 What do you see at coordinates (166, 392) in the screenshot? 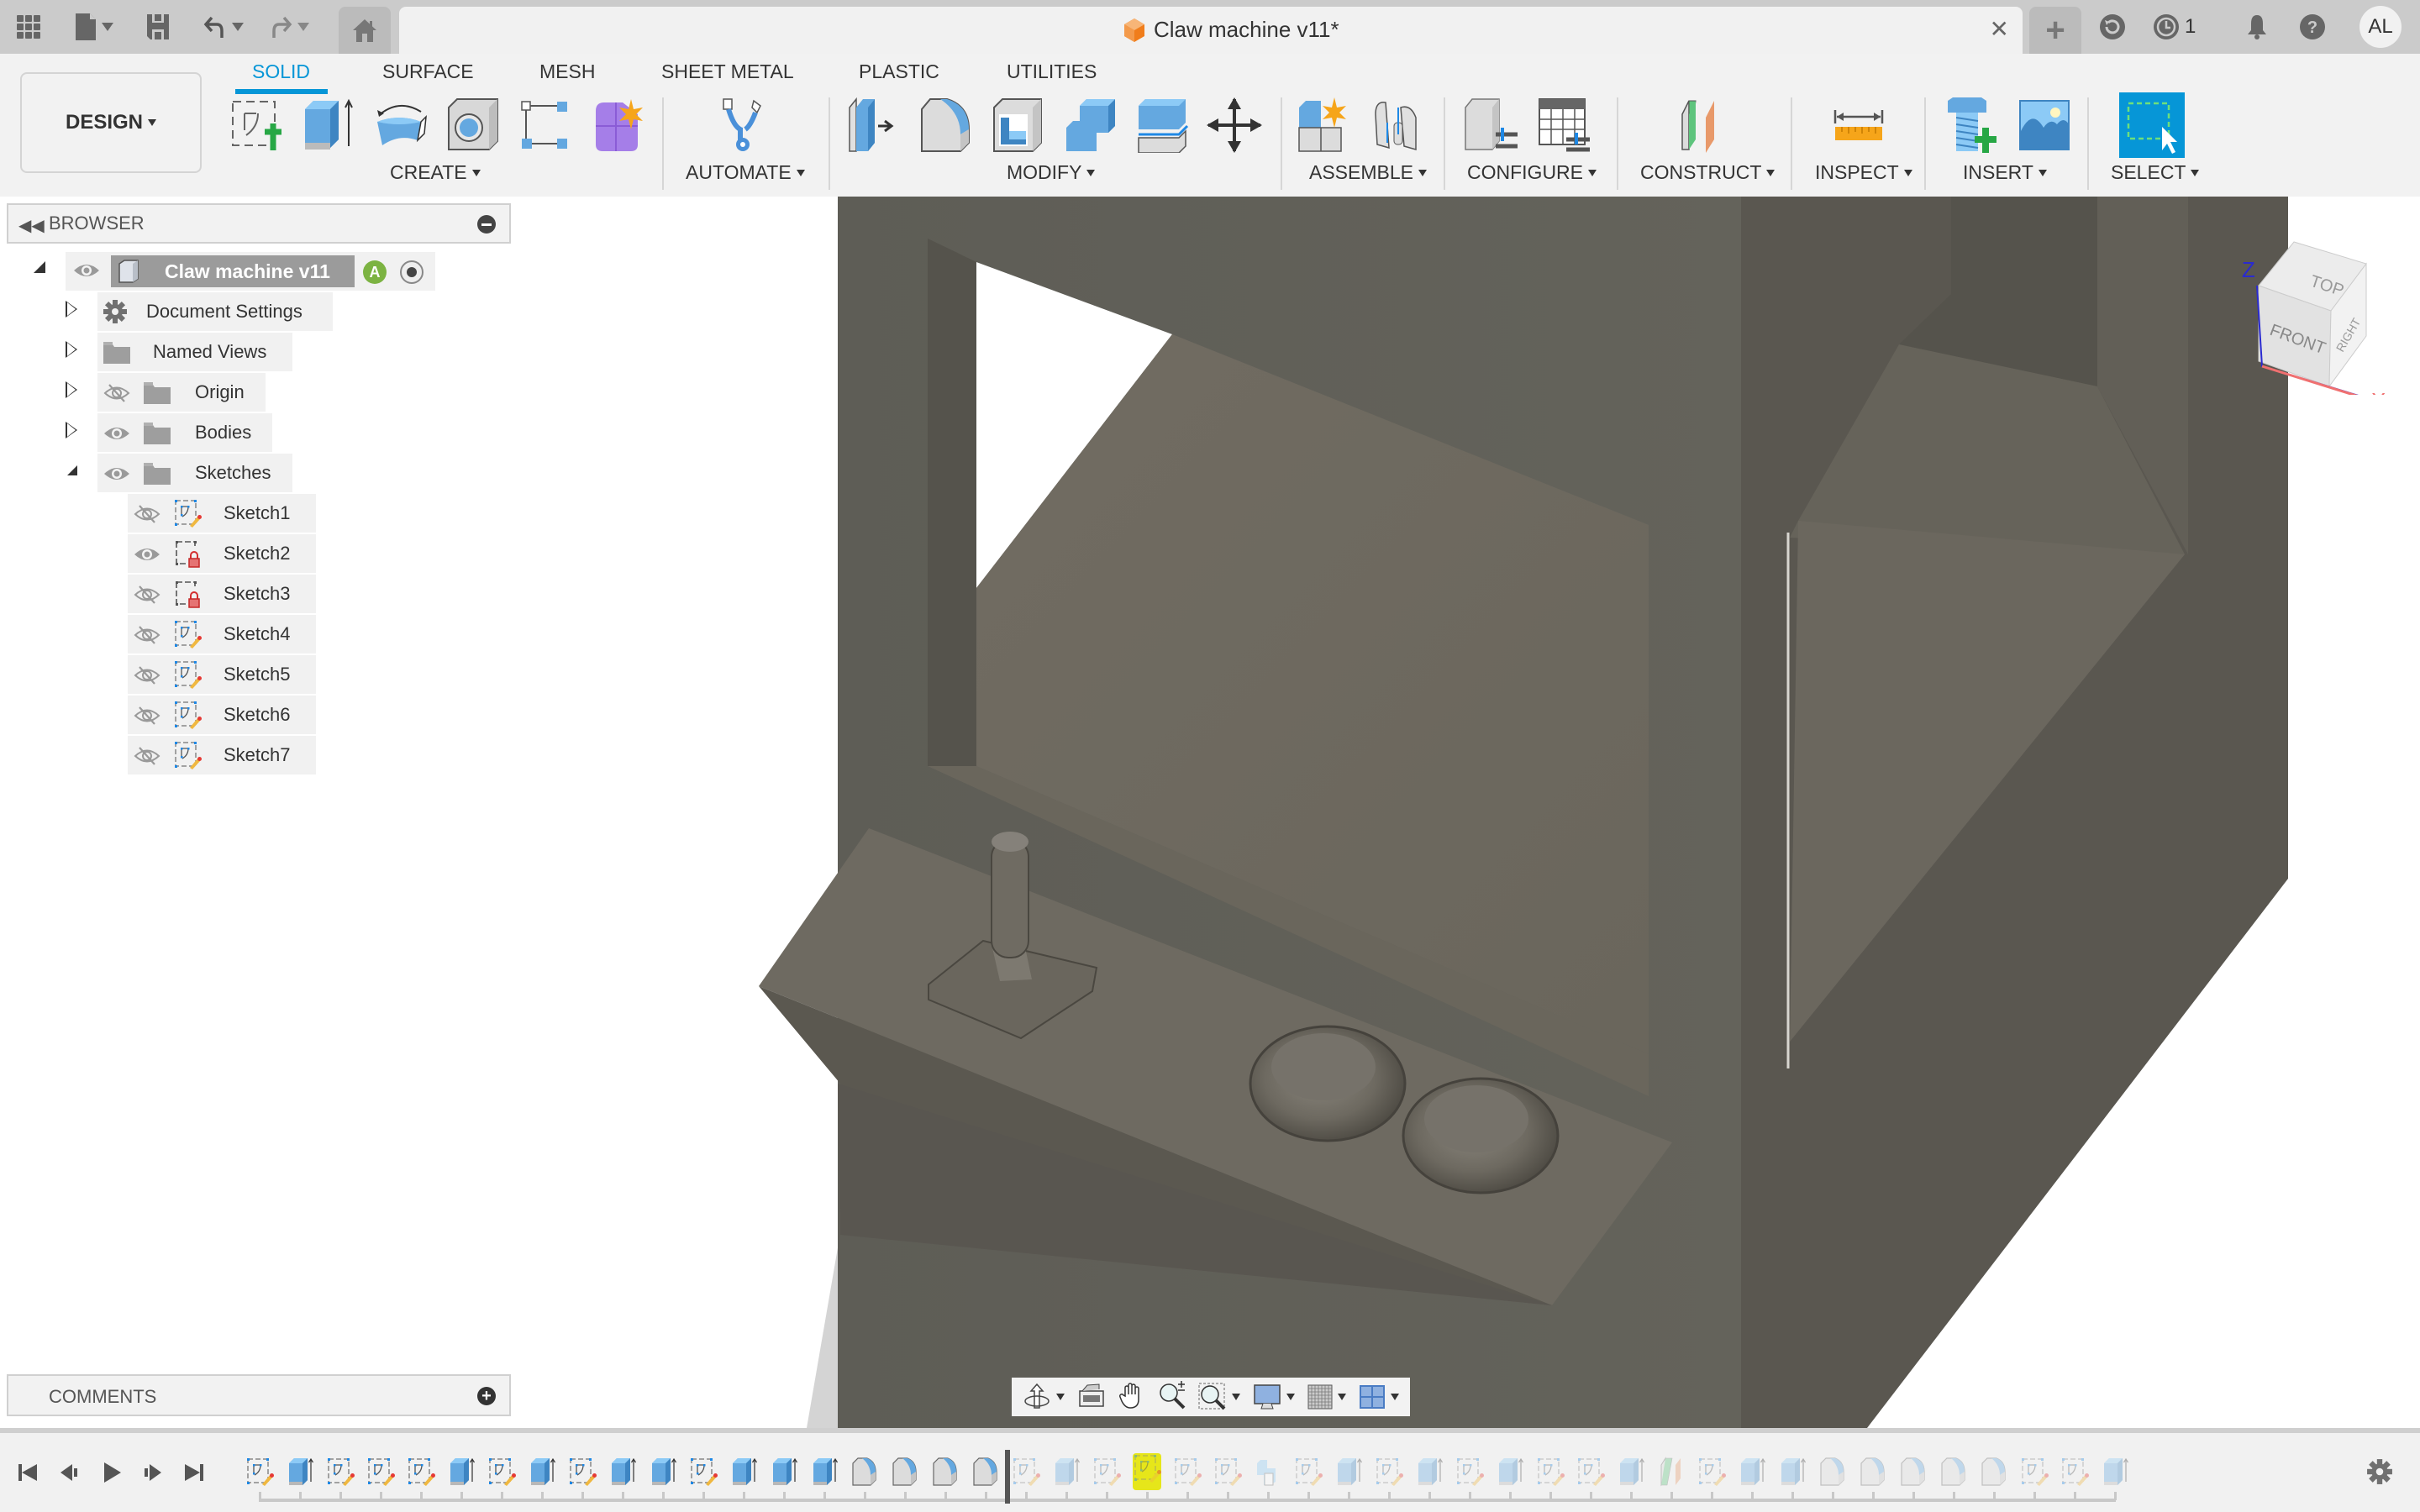
I see `browser-item-origin: Origin` at bounding box center [166, 392].